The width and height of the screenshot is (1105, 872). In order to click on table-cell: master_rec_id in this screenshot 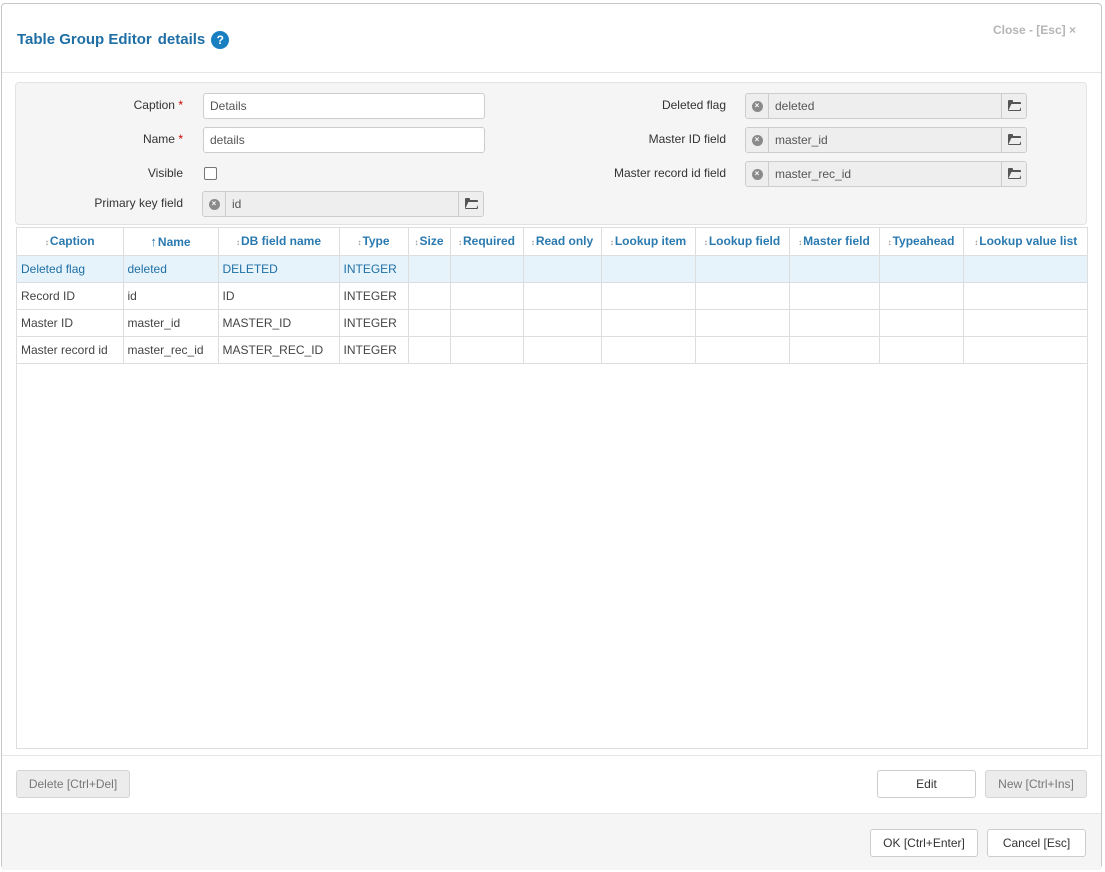, I will do `click(171, 350)`.